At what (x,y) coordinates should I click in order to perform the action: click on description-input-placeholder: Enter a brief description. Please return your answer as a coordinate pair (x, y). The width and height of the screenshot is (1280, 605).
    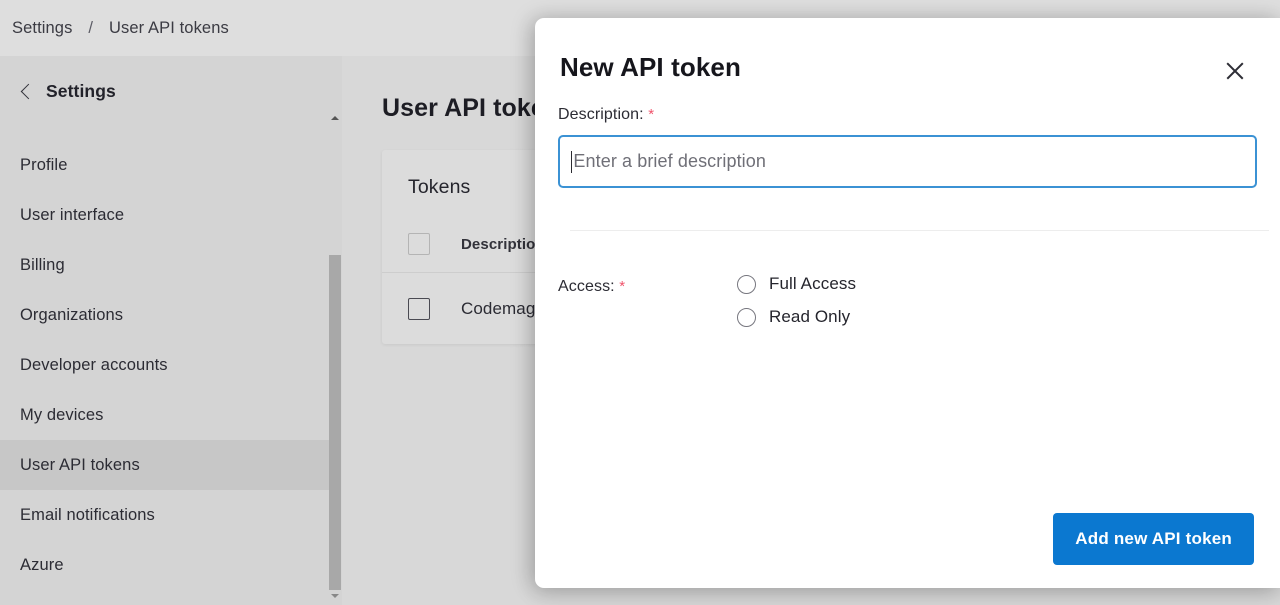
    Looking at the image, I should click on (669, 161).